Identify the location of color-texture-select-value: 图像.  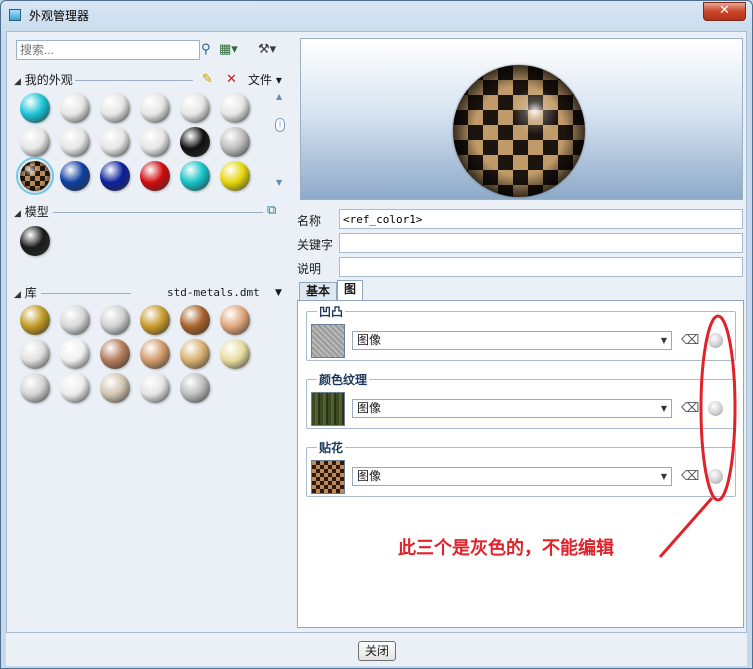
(369, 408).